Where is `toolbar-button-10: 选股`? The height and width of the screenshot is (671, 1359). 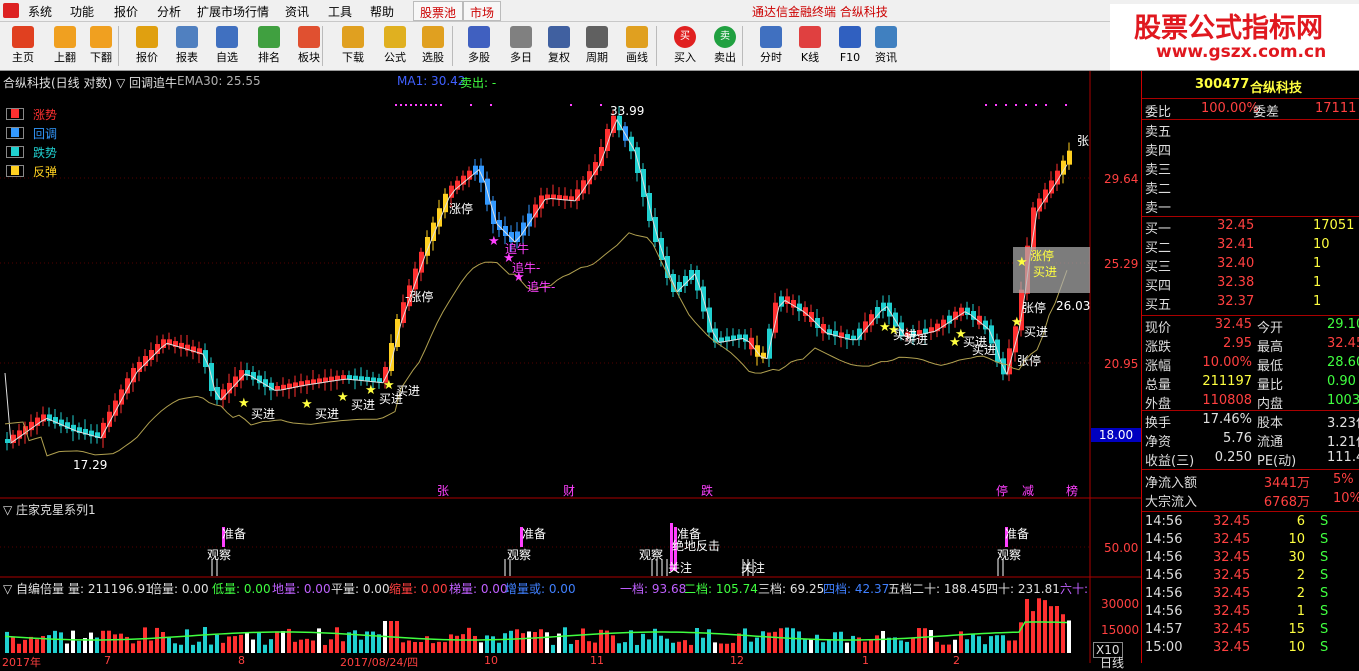 toolbar-button-10: 选股 is located at coordinates (433, 47).